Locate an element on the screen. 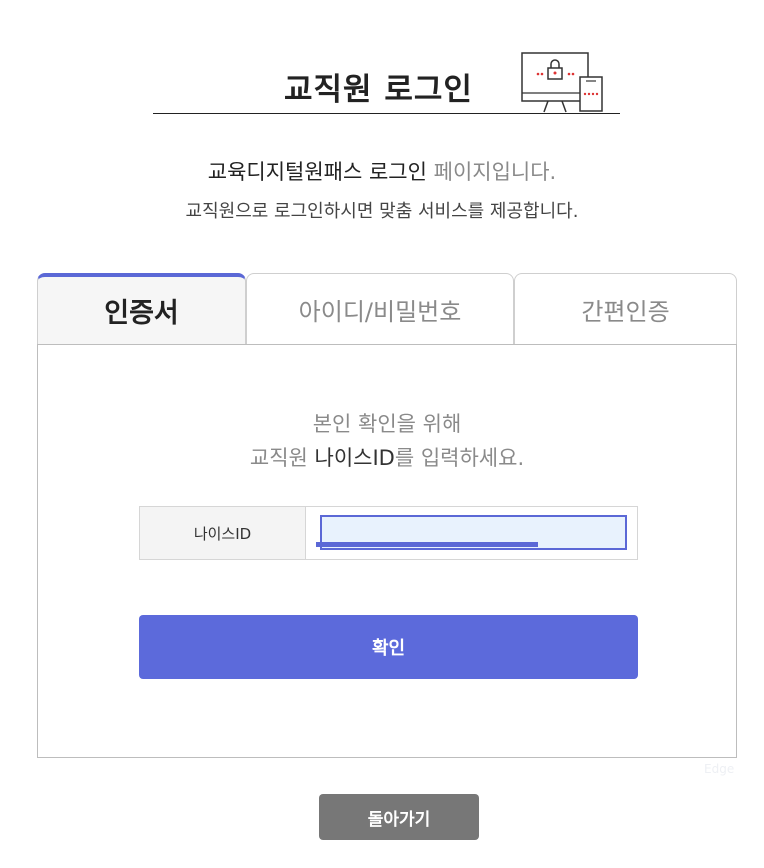  tab-id-password: 아이디/비밀번호 is located at coordinates (380, 308).